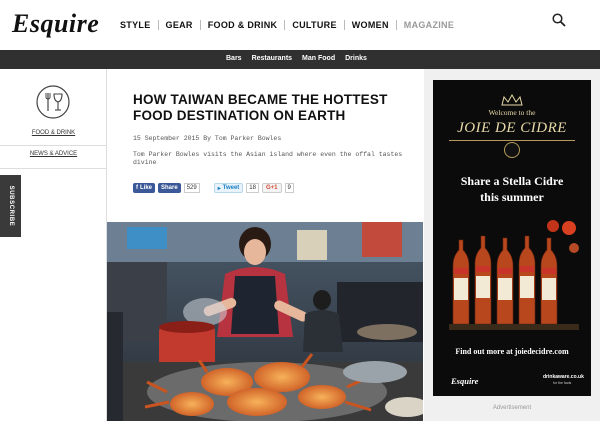 Image resolution: width=600 pixels, height=421 pixels. Describe the element at coordinates (55, 24) in the screenshot. I see `esquire-logo: Esquire` at that location.